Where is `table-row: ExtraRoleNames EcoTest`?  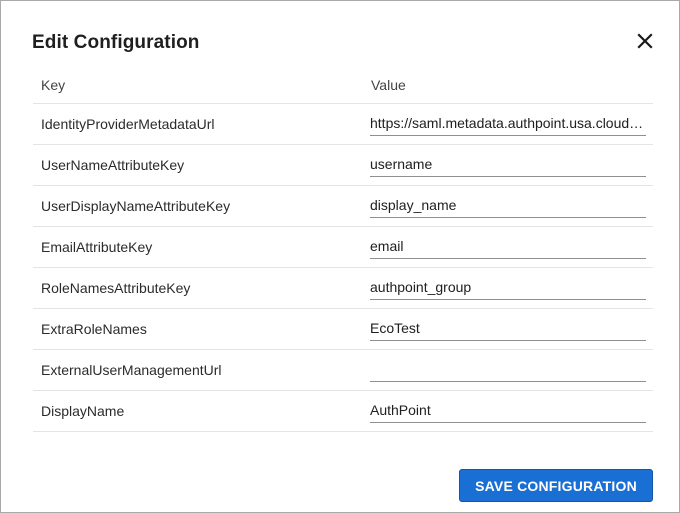
table-row: ExtraRoleNames EcoTest is located at coordinates (343, 329).